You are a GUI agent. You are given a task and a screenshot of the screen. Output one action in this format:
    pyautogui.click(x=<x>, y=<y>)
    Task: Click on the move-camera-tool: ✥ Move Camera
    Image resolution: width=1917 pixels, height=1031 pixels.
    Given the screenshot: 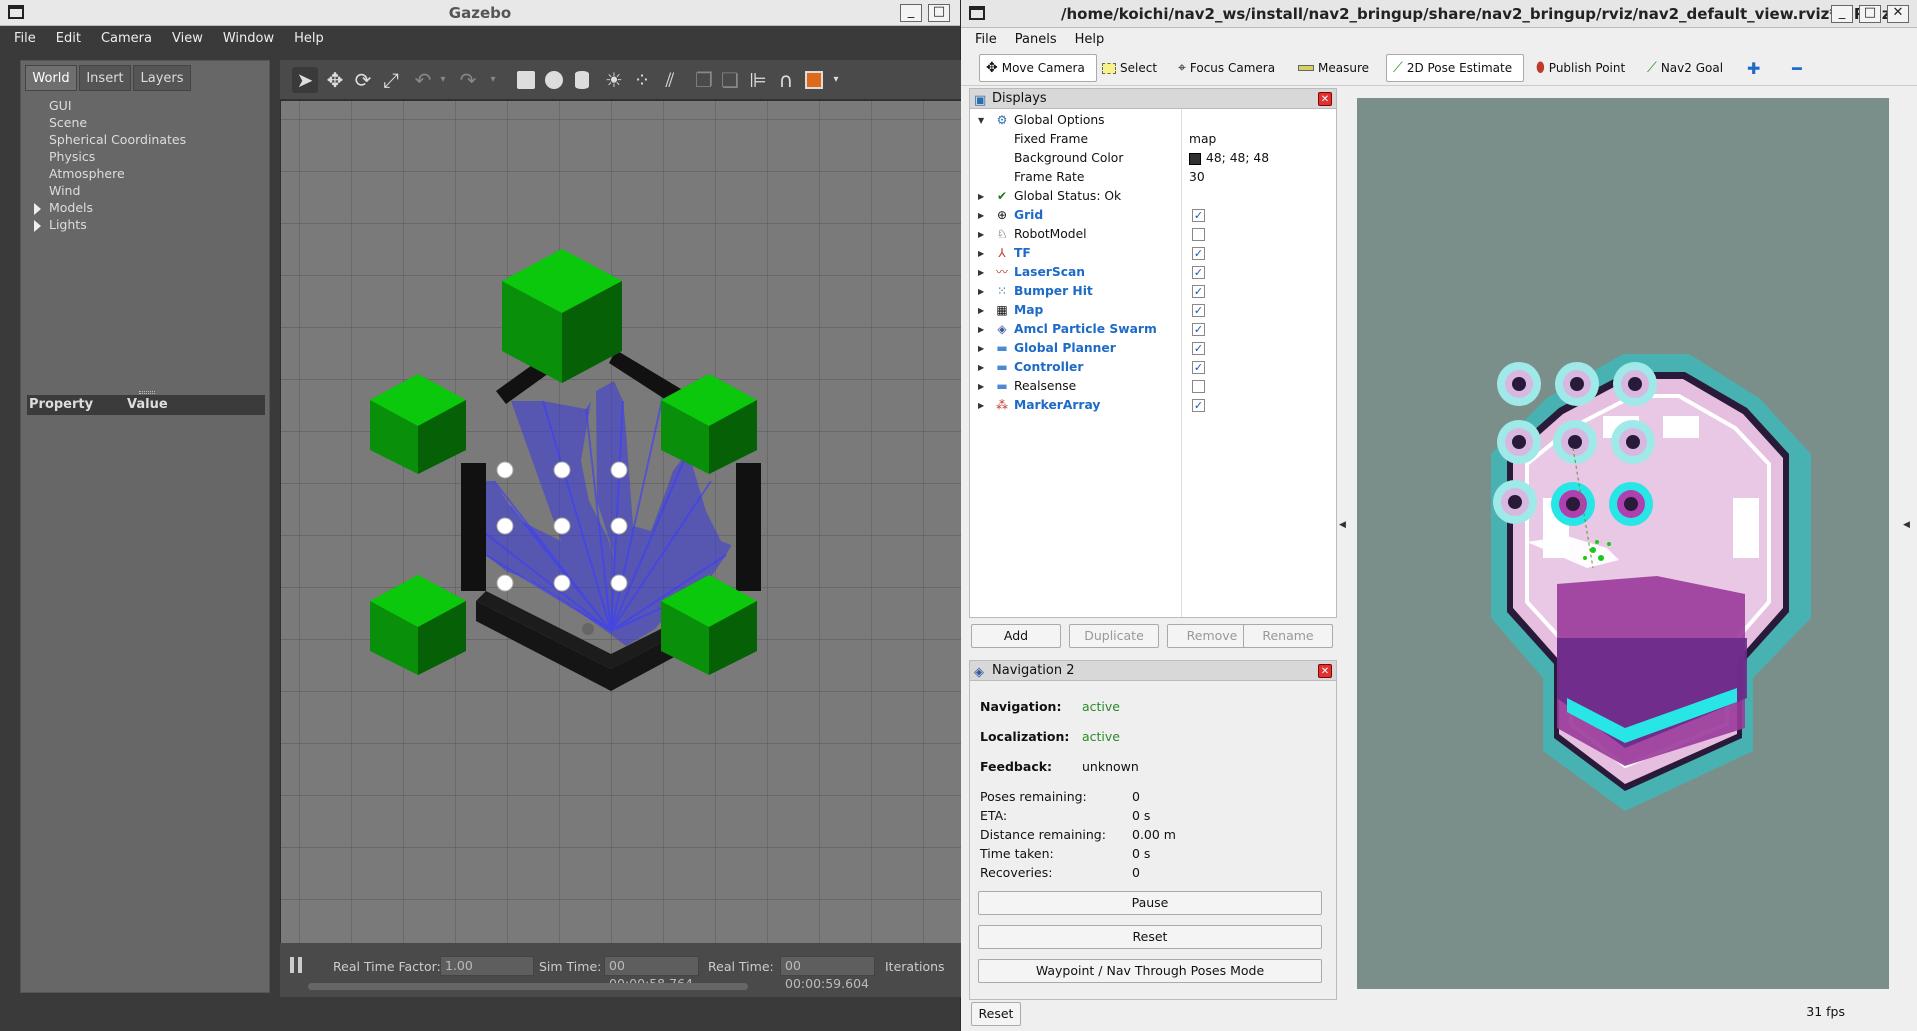 What is the action you would take?
    pyautogui.click(x=1038, y=68)
    